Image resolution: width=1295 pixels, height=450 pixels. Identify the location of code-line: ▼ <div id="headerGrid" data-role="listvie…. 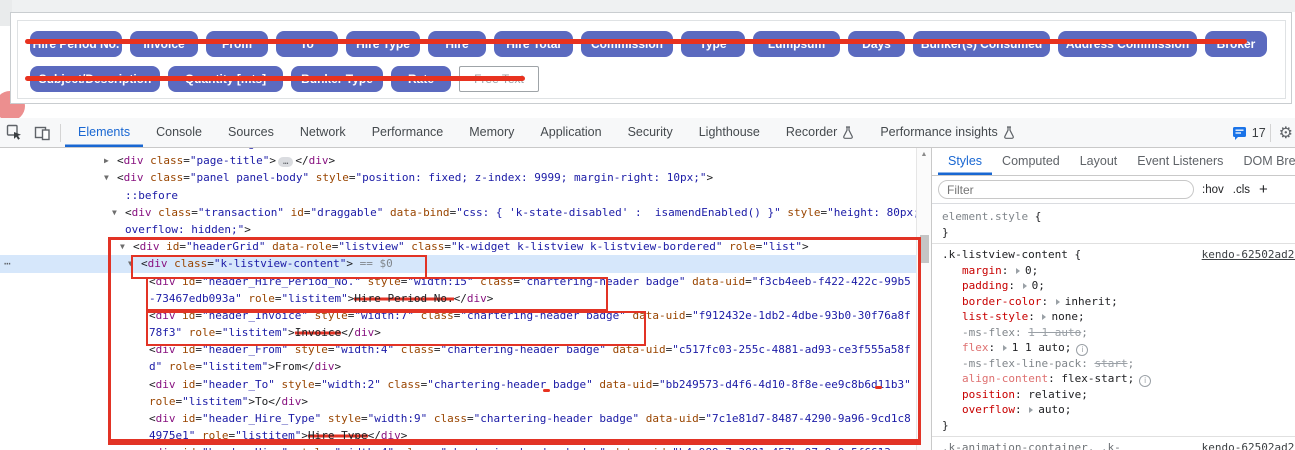
(458, 246).